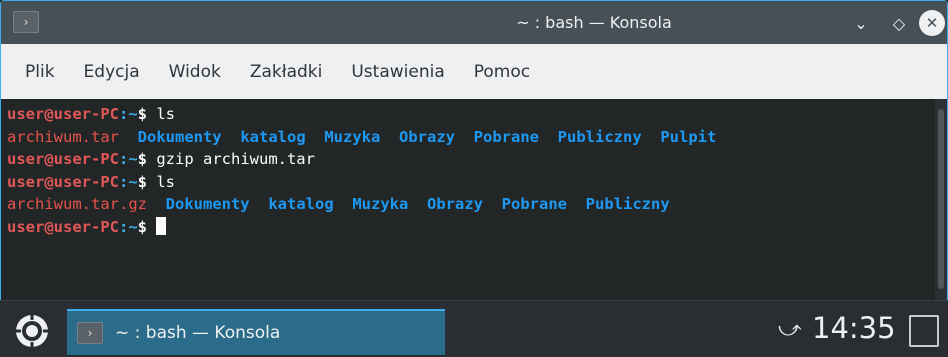  What do you see at coordinates (77, 204) in the screenshot?
I see `archive-entry: archiwum.tar.gz` at bounding box center [77, 204].